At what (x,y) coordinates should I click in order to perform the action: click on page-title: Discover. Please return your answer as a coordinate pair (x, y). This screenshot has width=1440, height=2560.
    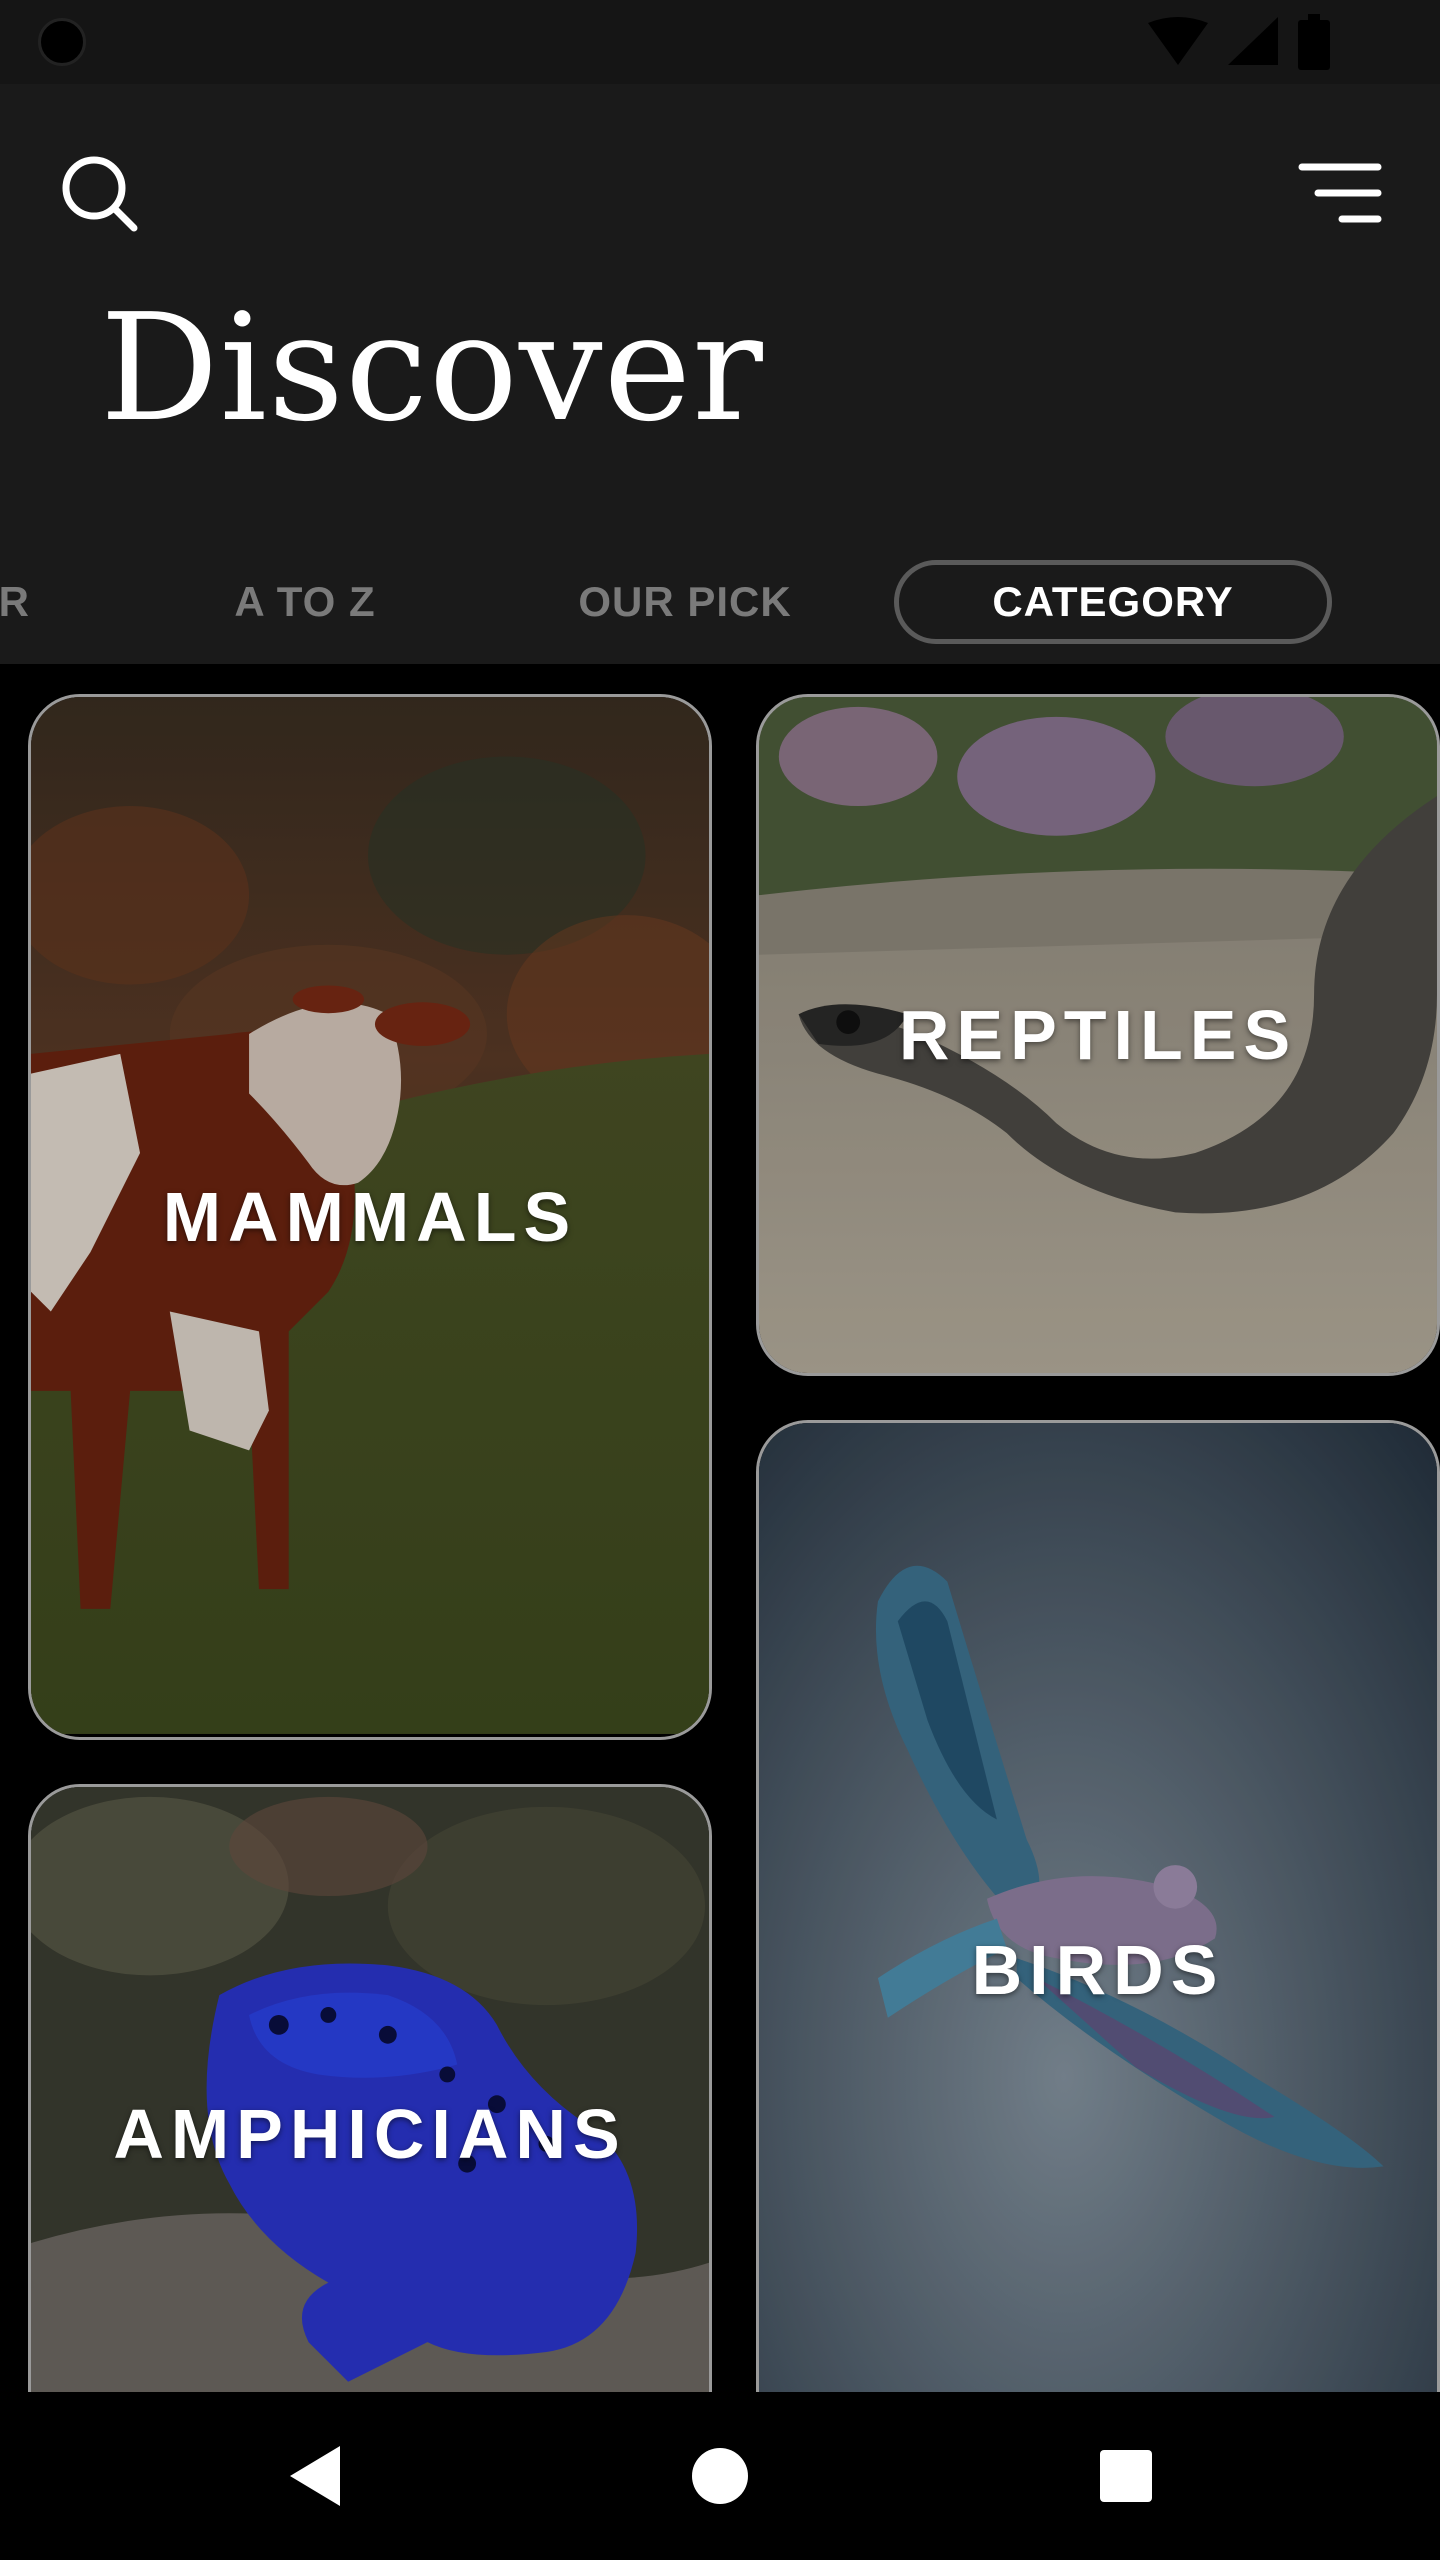
    Looking at the image, I should click on (432, 368).